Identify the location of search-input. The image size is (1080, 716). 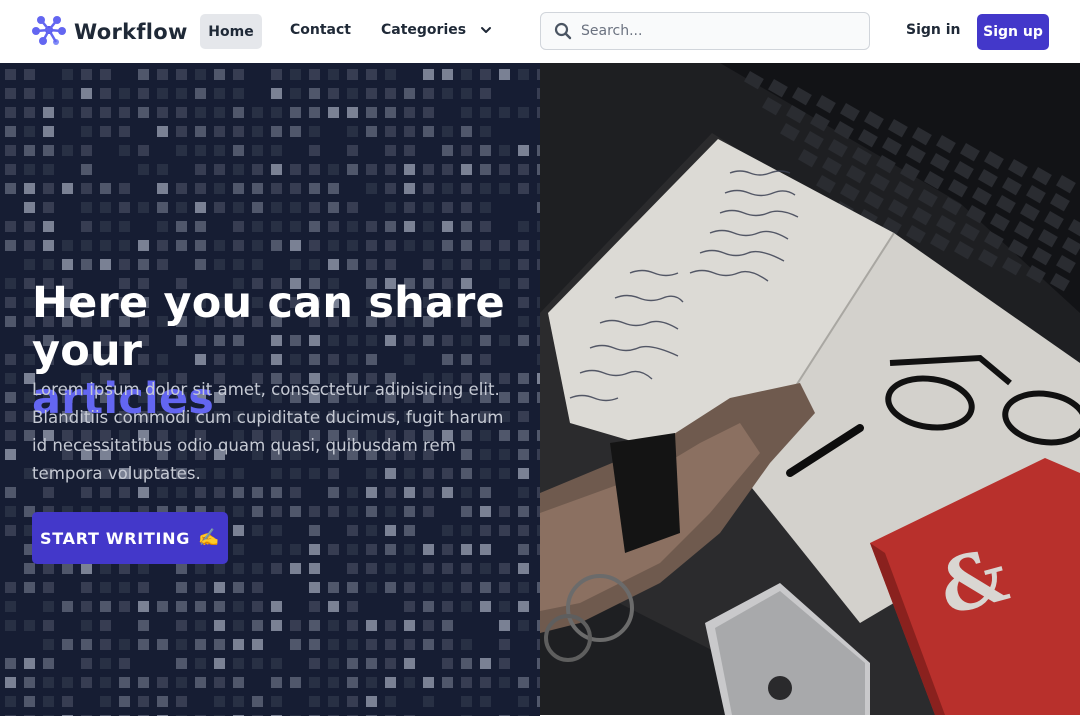
(716, 31).